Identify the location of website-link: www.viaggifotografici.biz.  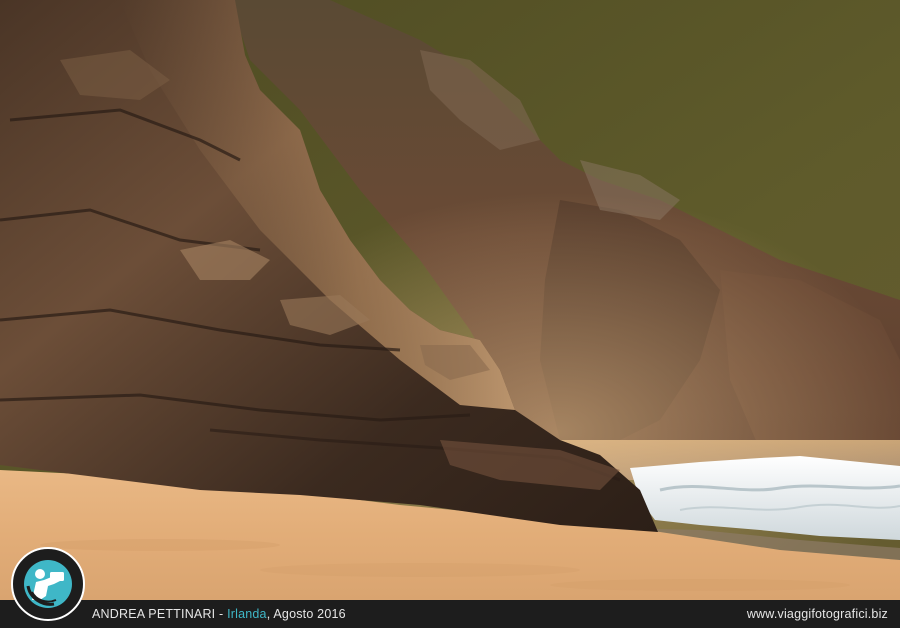
(817, 614).